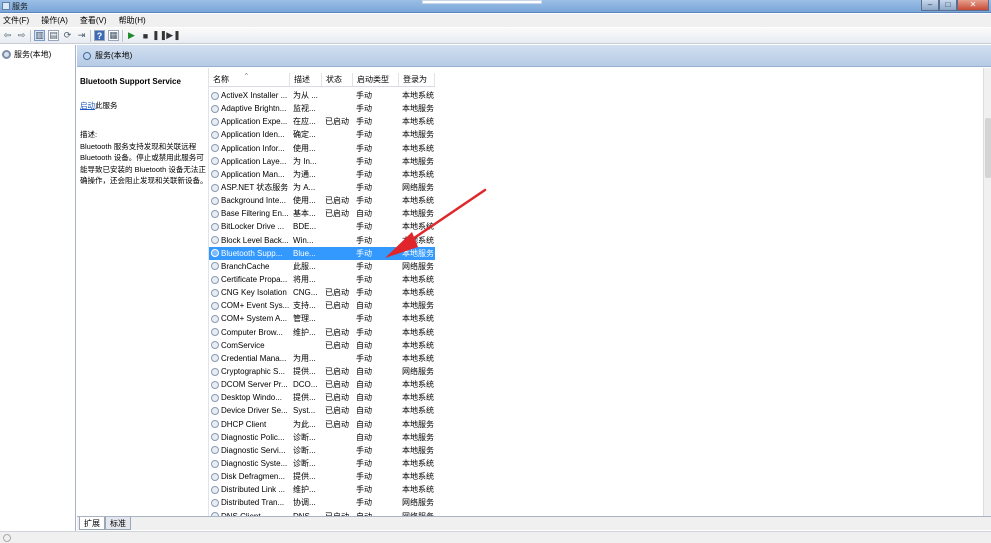 The width and height of the screenshot is (991, 543). What do you see at coordinates (988, 148) in the screenshot?
I see `scrollbar-thumb` at bounding box center [988, 148].